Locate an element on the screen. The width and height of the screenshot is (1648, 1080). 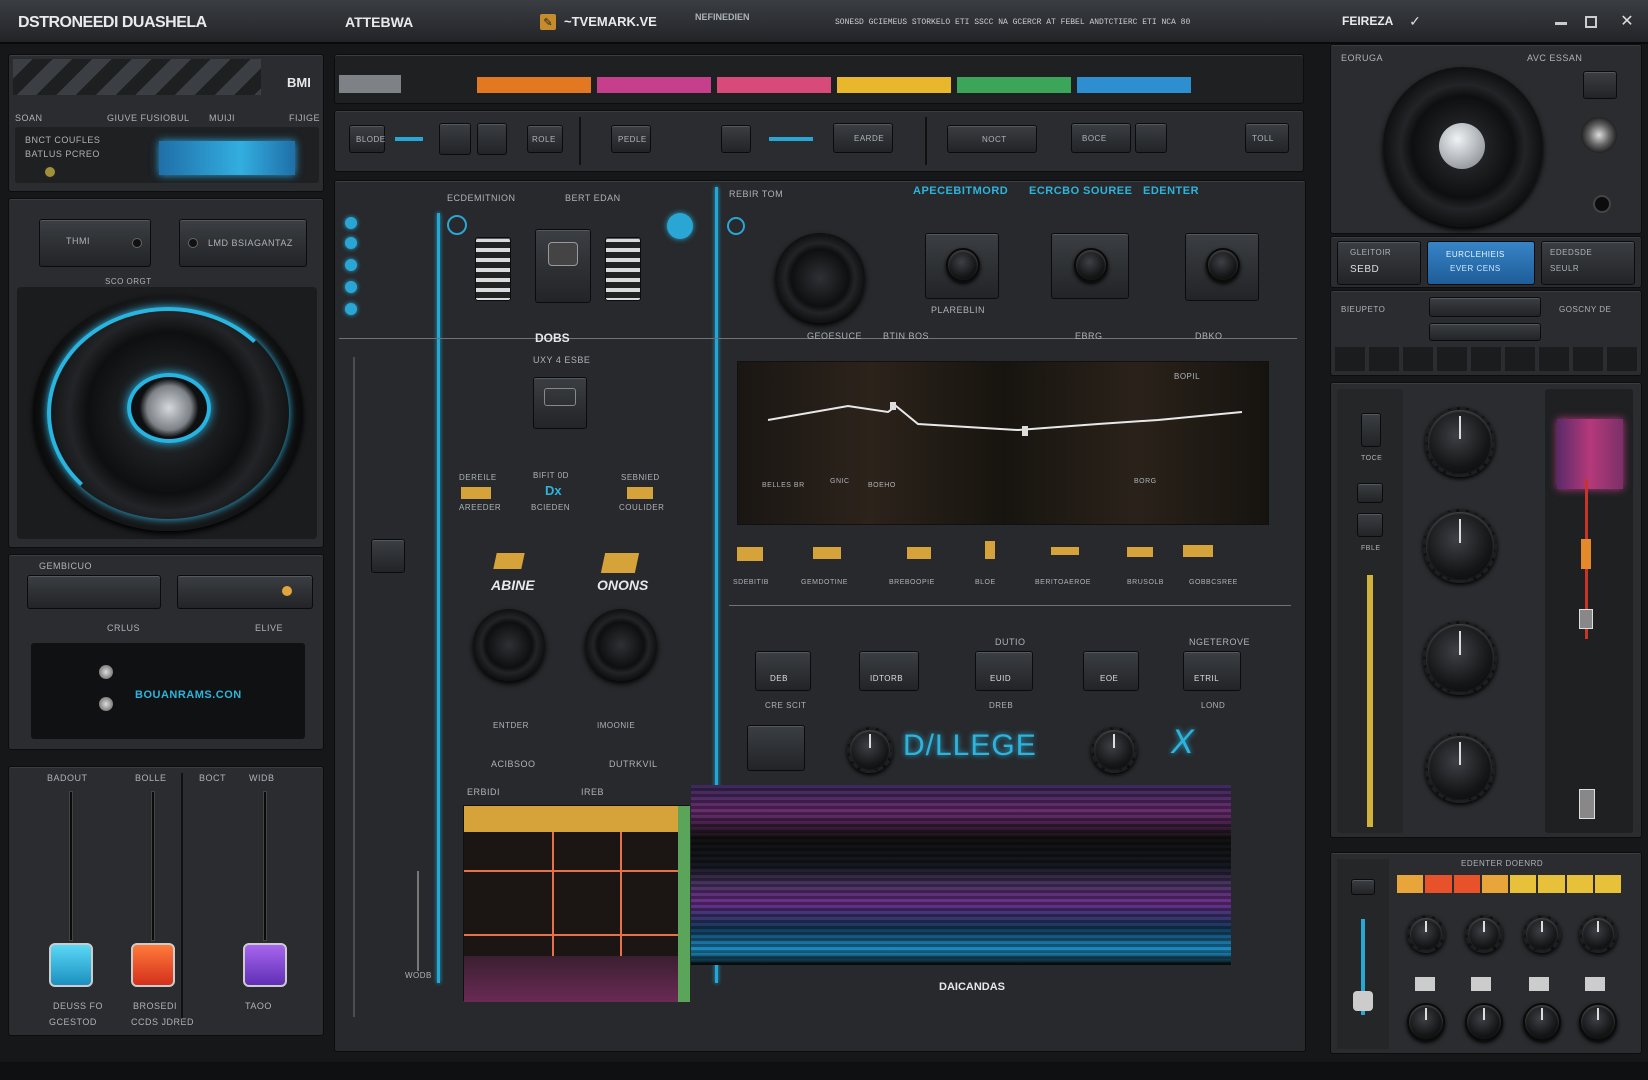
module-button: EOE is located at coordinates (1111, 671).